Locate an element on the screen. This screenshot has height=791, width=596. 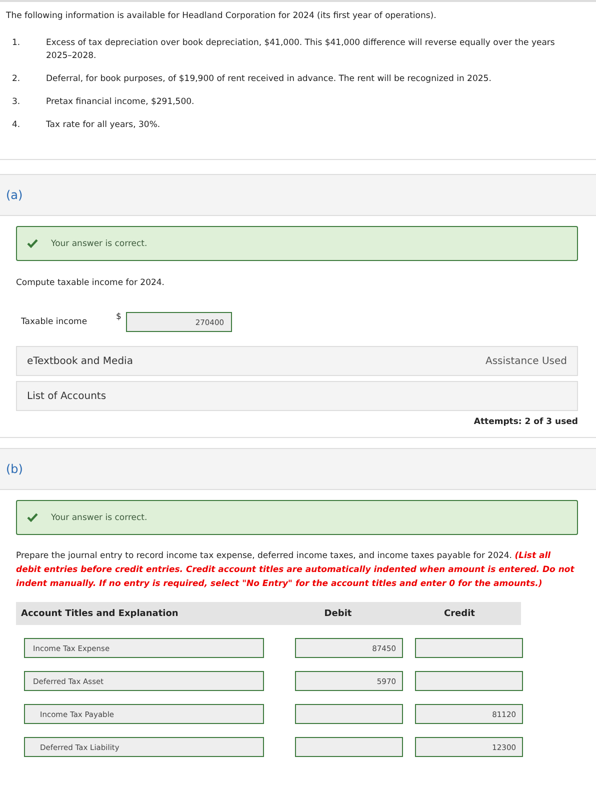
column-header: Debit is located at coordinates (338, 613).